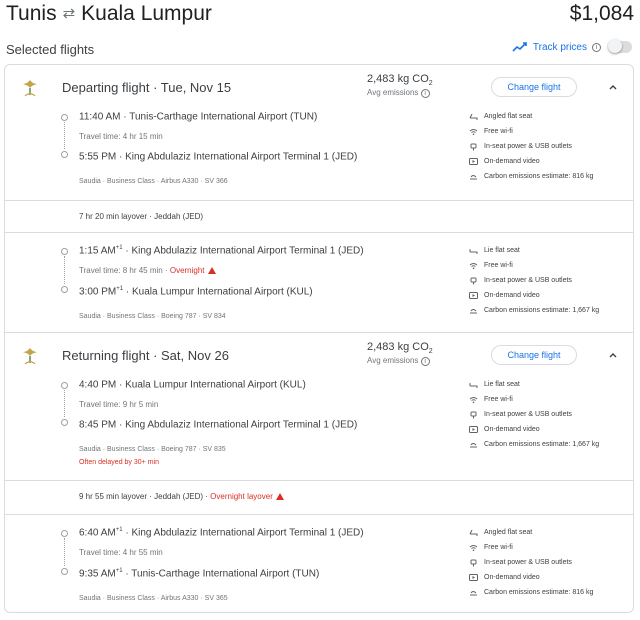 Image resolution: width=640 pixels, height=620 pixels. What do you see at coordinates (147, 87) in the screenshot?
I see `departing-title: Departing flight · Tue, Nov 15` at bounding box center [147, 87].